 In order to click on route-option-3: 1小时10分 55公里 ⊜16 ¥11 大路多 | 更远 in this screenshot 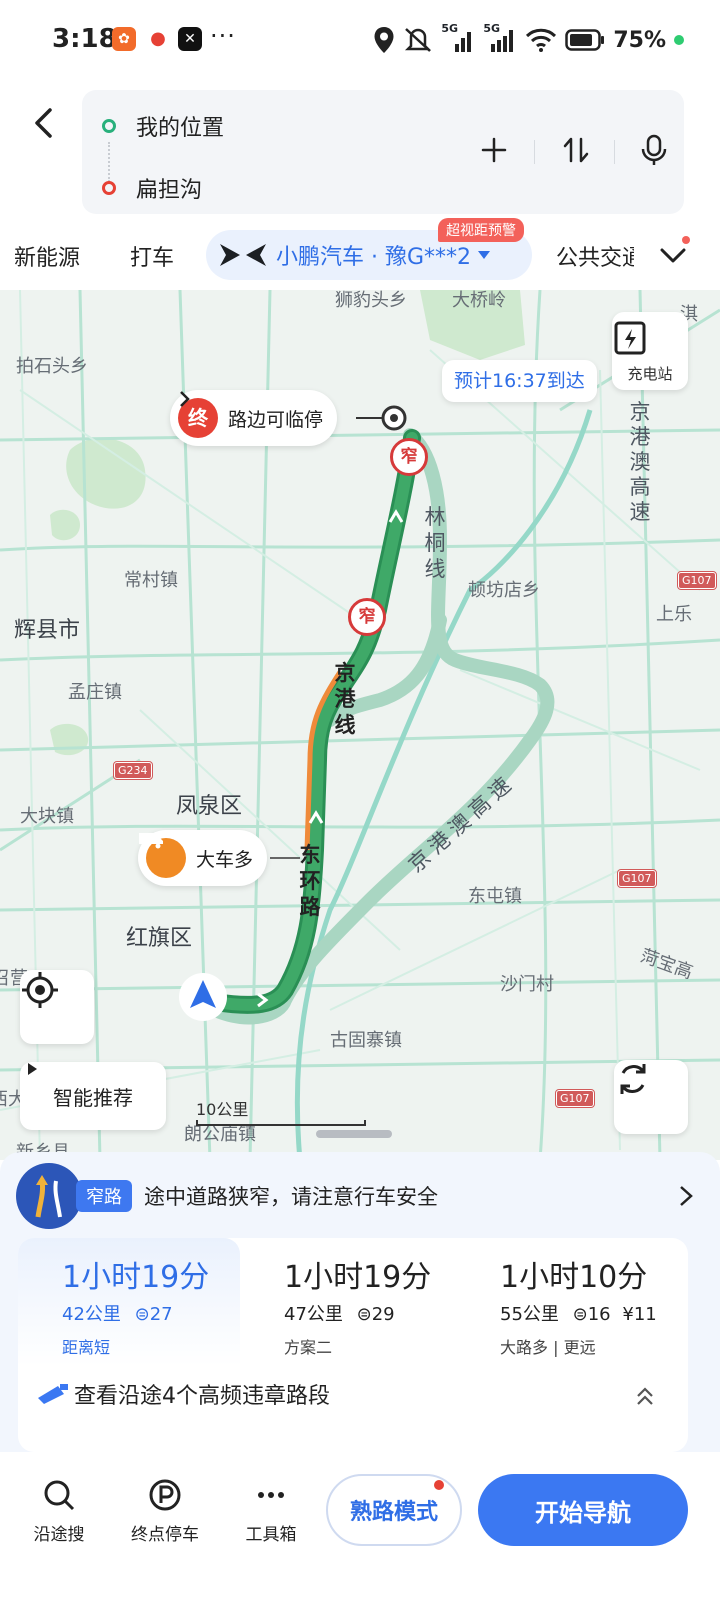, I will do `click(593, 1302)`.